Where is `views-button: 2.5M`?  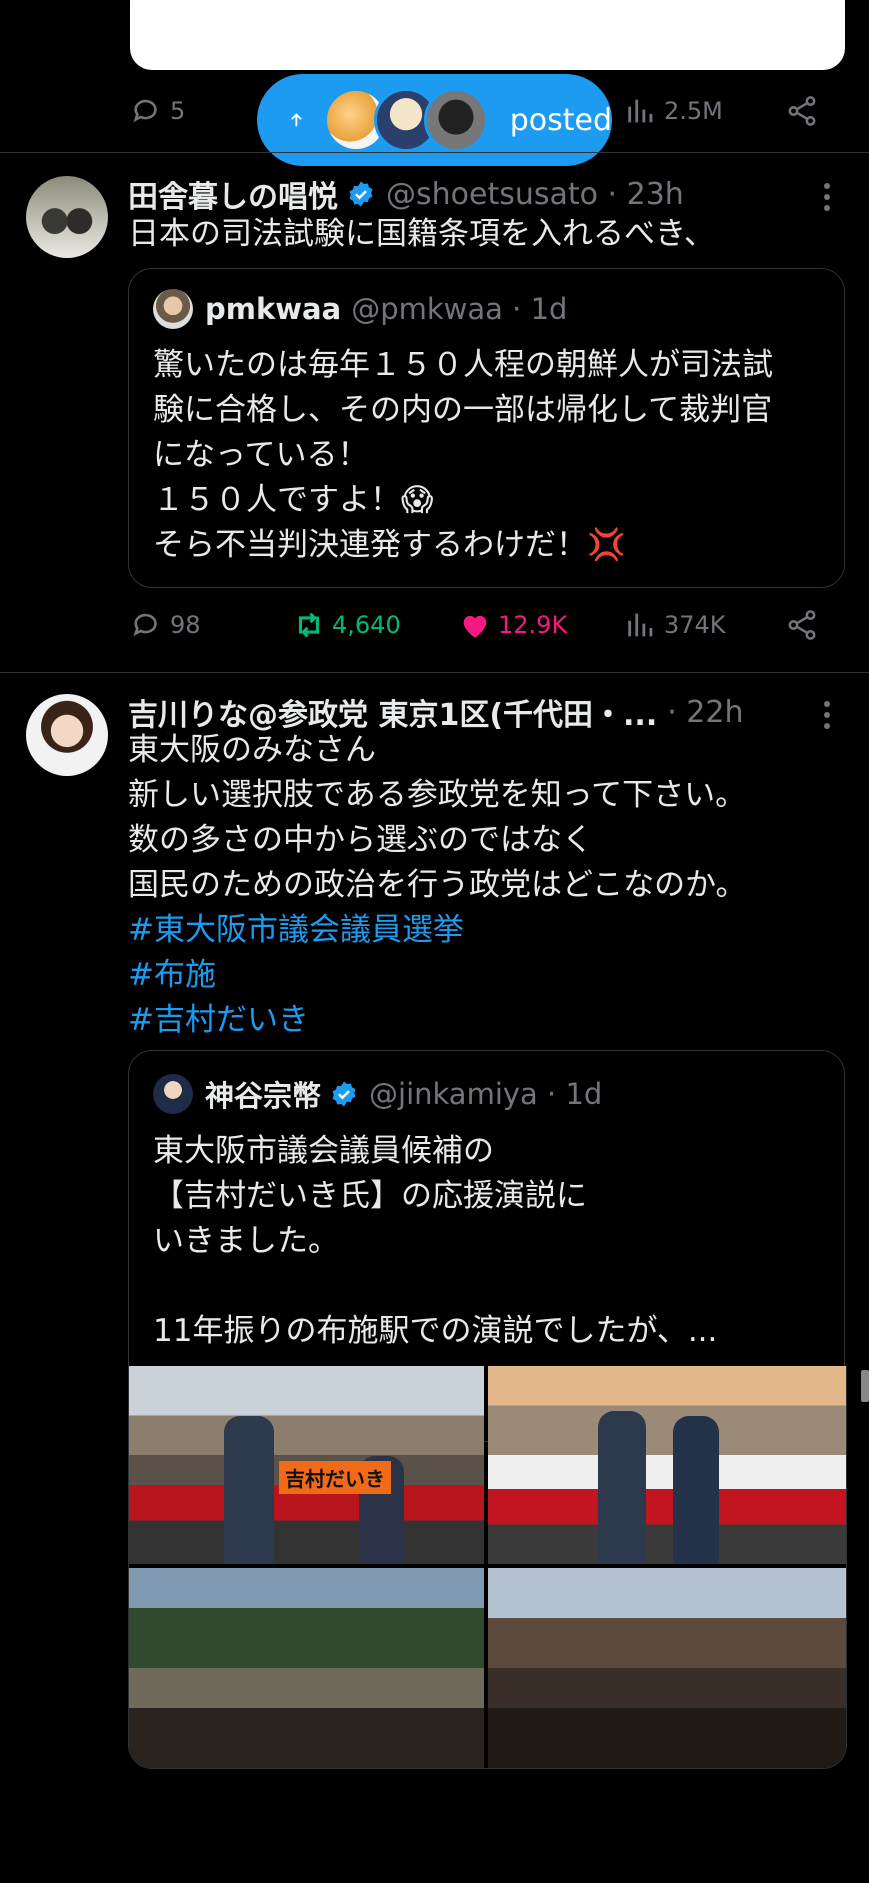
views-button: 2.5M is located at coordinates (673, 111).